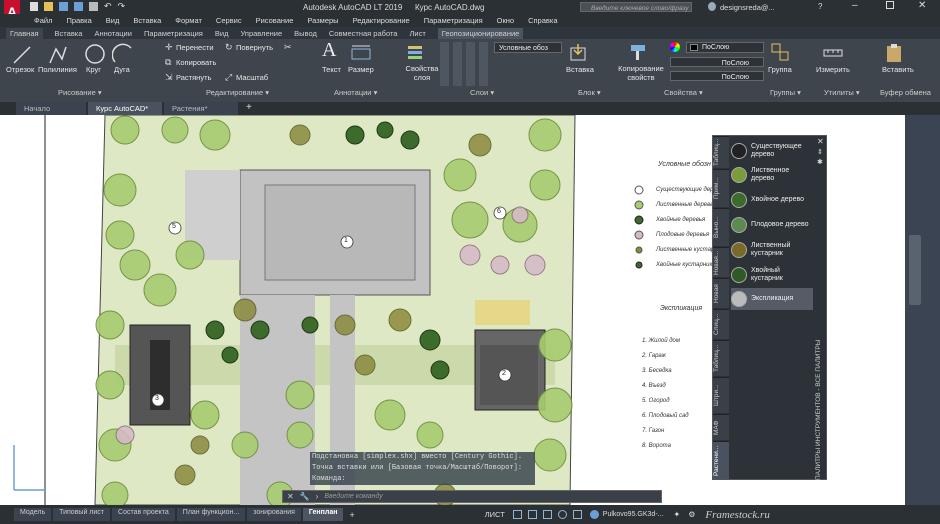  What do you see at coordinates (417, 33) in the screenshot?
I see `tab-layout: Лист` at bounding box center [417, 33].